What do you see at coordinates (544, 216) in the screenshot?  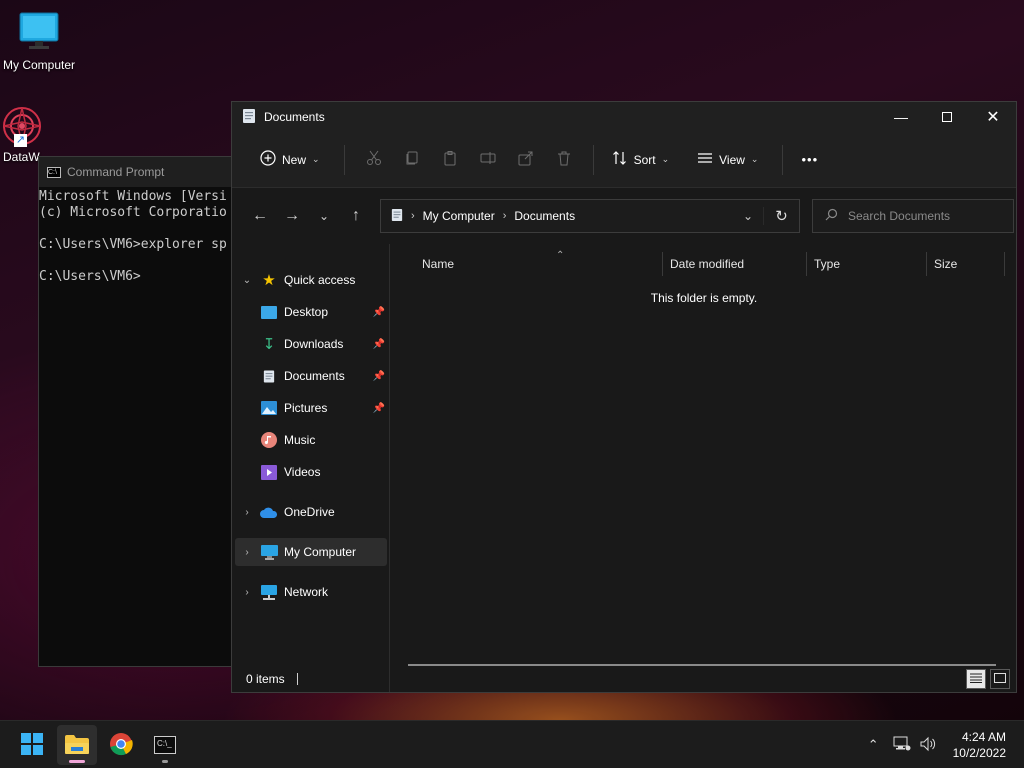 I see `breadcrumb-documents: Documents` at bounding box center [544, 216].